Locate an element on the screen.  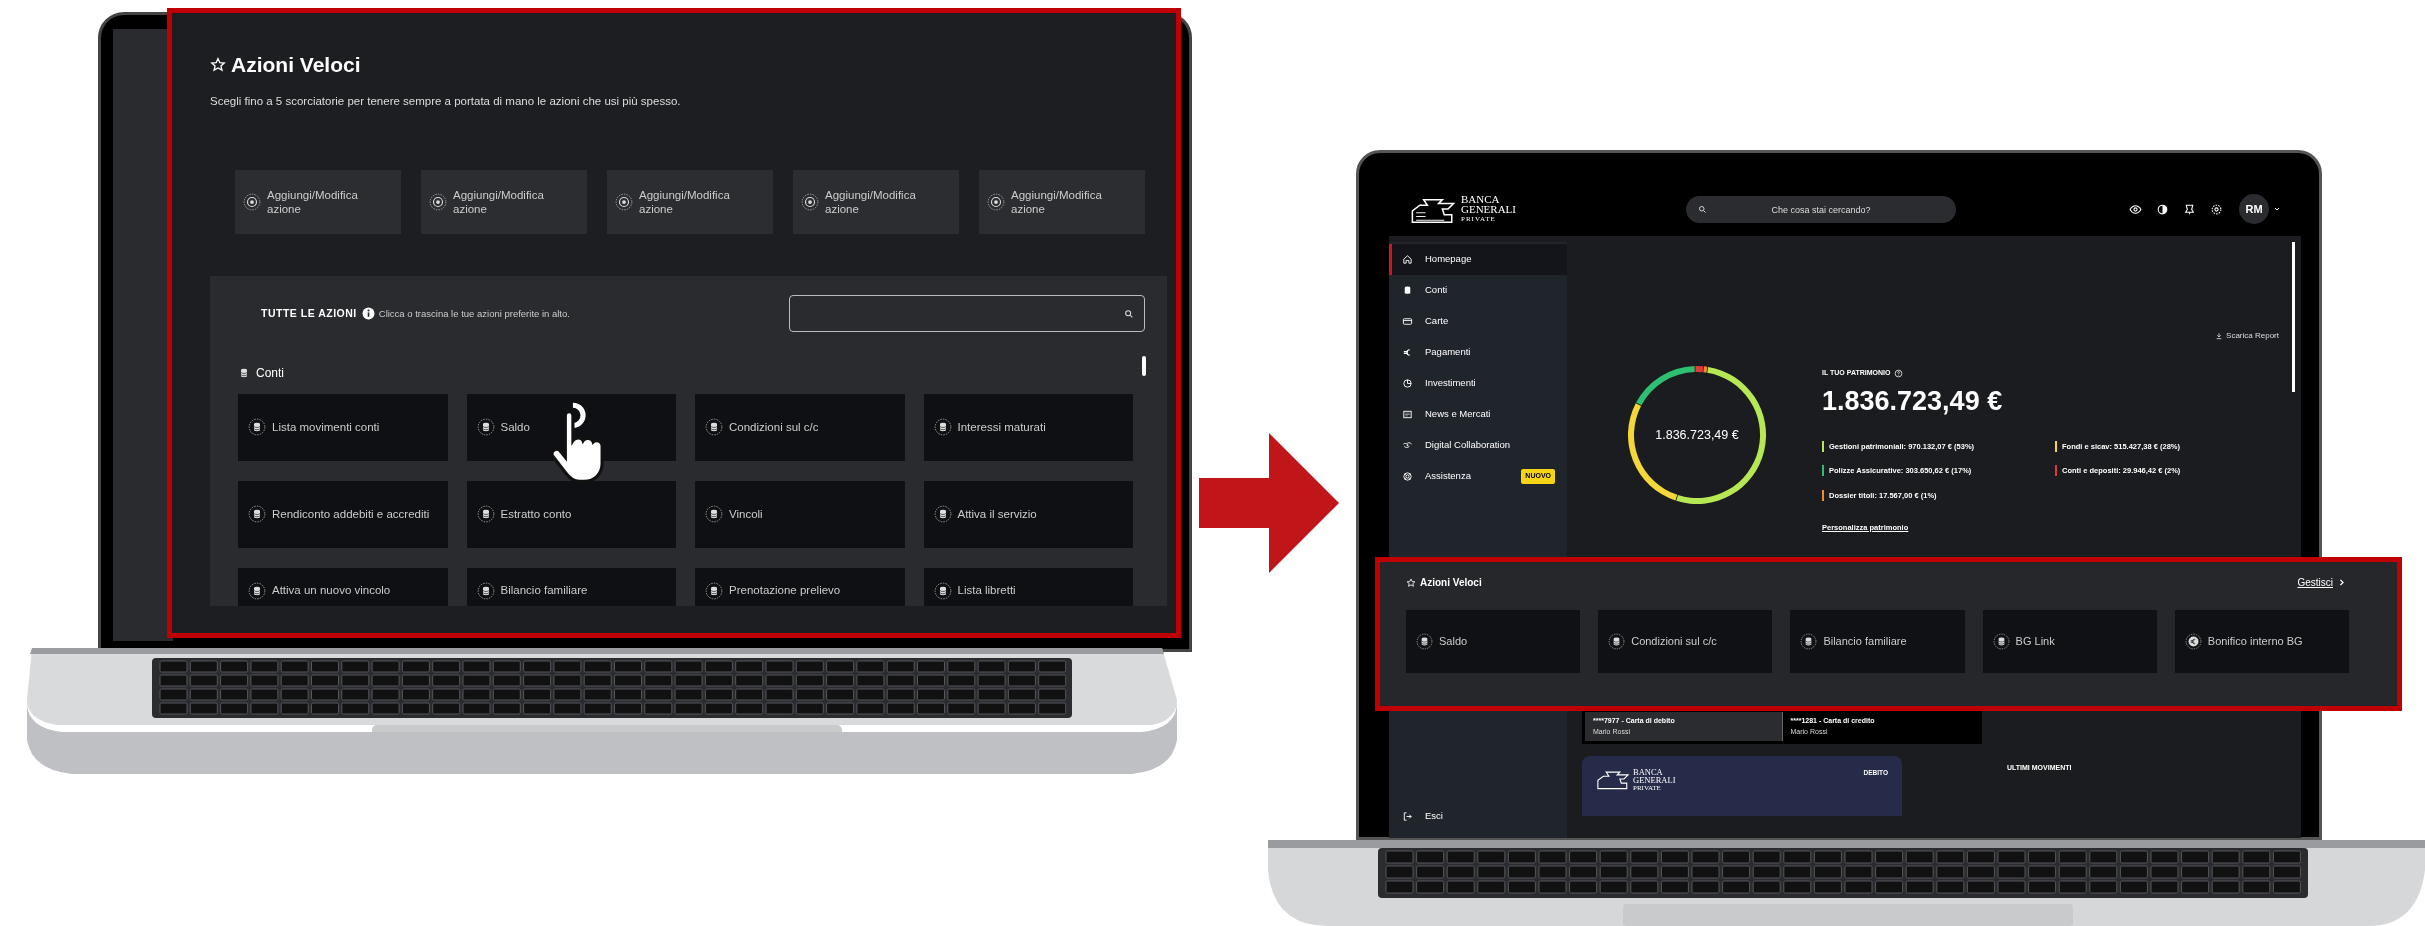
action-tile: Vincoli is located at coordinates (800, 514).